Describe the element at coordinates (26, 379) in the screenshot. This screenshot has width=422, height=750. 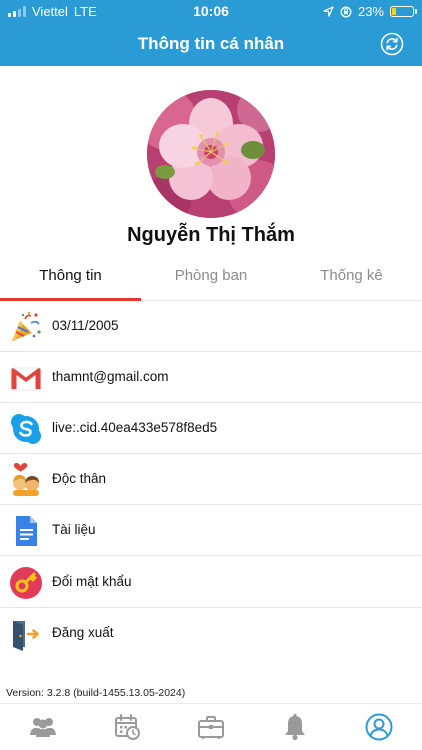
I see `gmail-icon` at that location.